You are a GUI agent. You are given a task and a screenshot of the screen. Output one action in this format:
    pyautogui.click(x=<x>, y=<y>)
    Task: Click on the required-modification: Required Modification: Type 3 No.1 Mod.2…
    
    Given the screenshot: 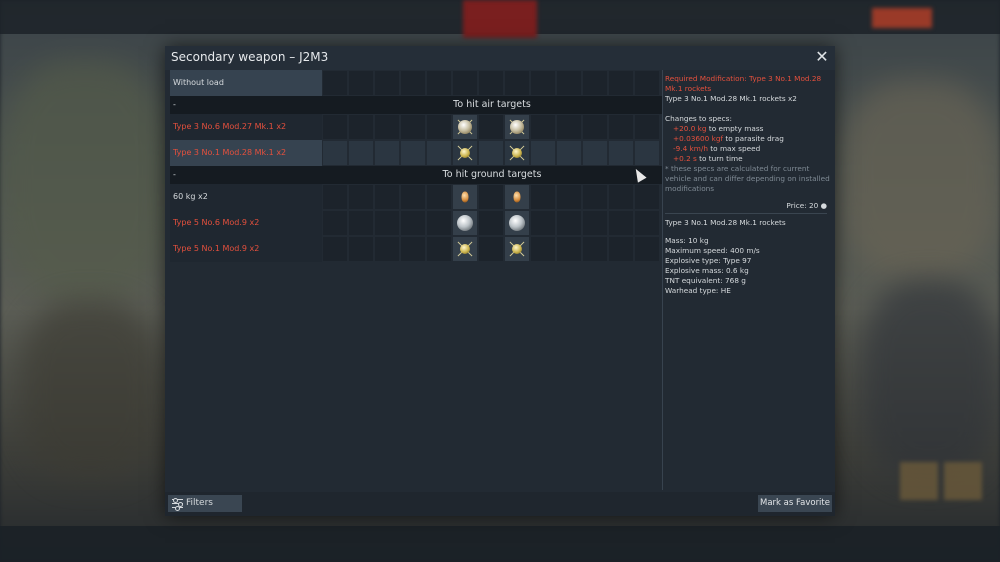 What is the action you would take?
    pyautogui.click(x=743, y=83)
    